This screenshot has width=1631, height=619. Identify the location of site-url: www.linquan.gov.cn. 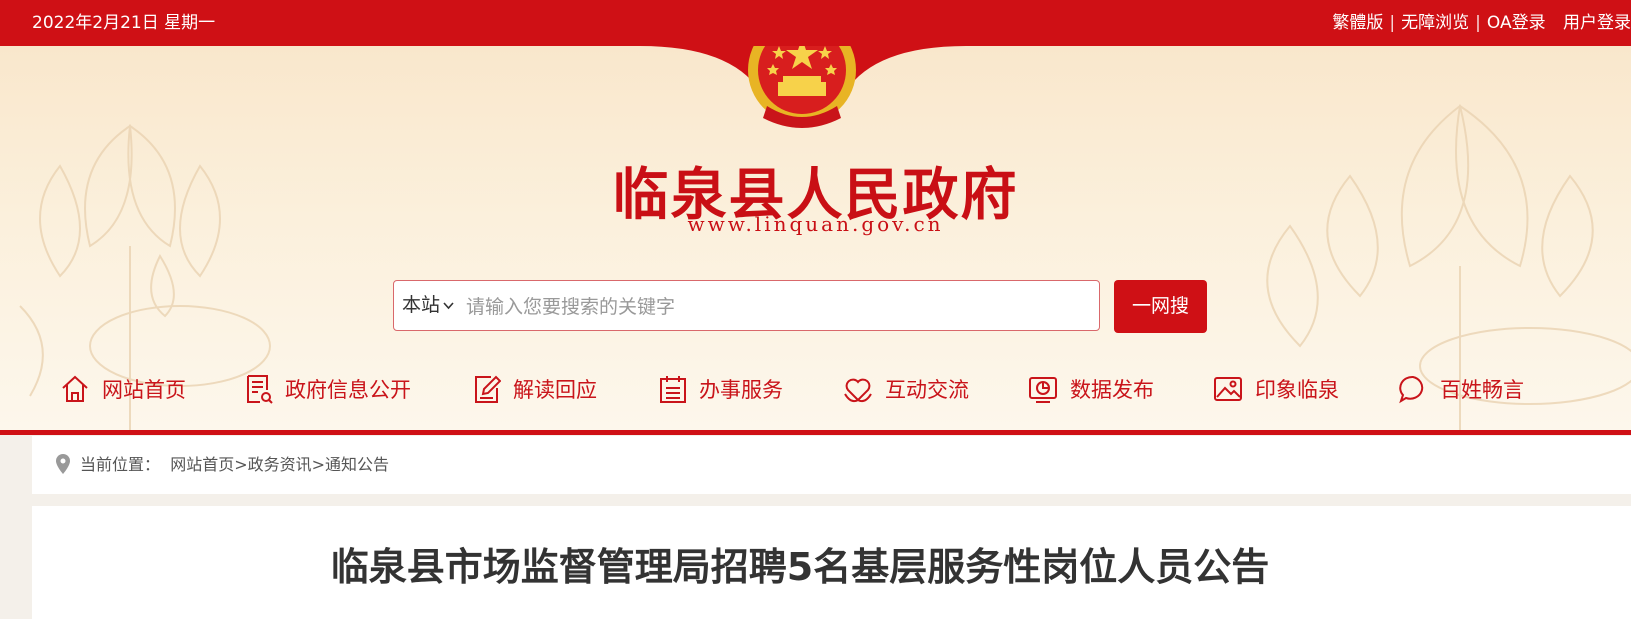
(815, 224).